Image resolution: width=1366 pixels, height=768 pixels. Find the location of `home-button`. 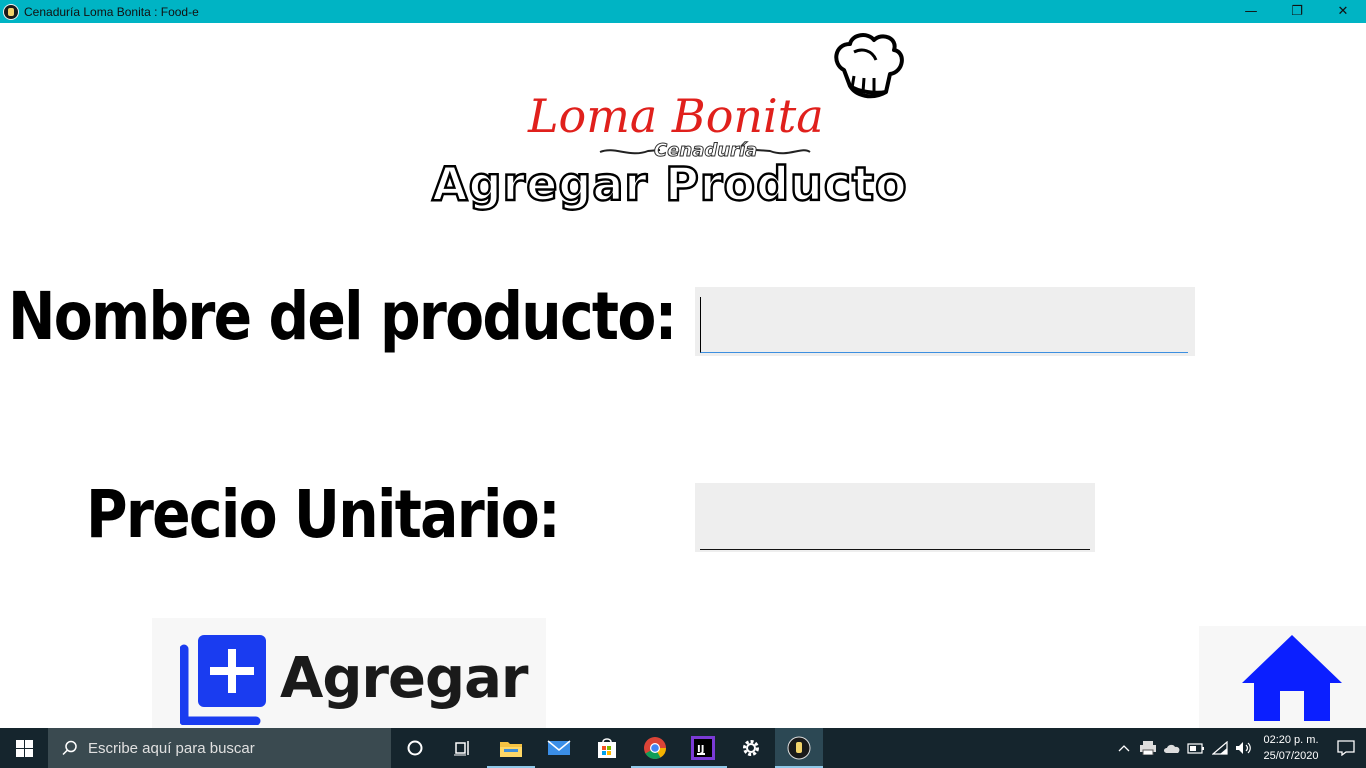

home-button is located at coordinates (1282, 677).